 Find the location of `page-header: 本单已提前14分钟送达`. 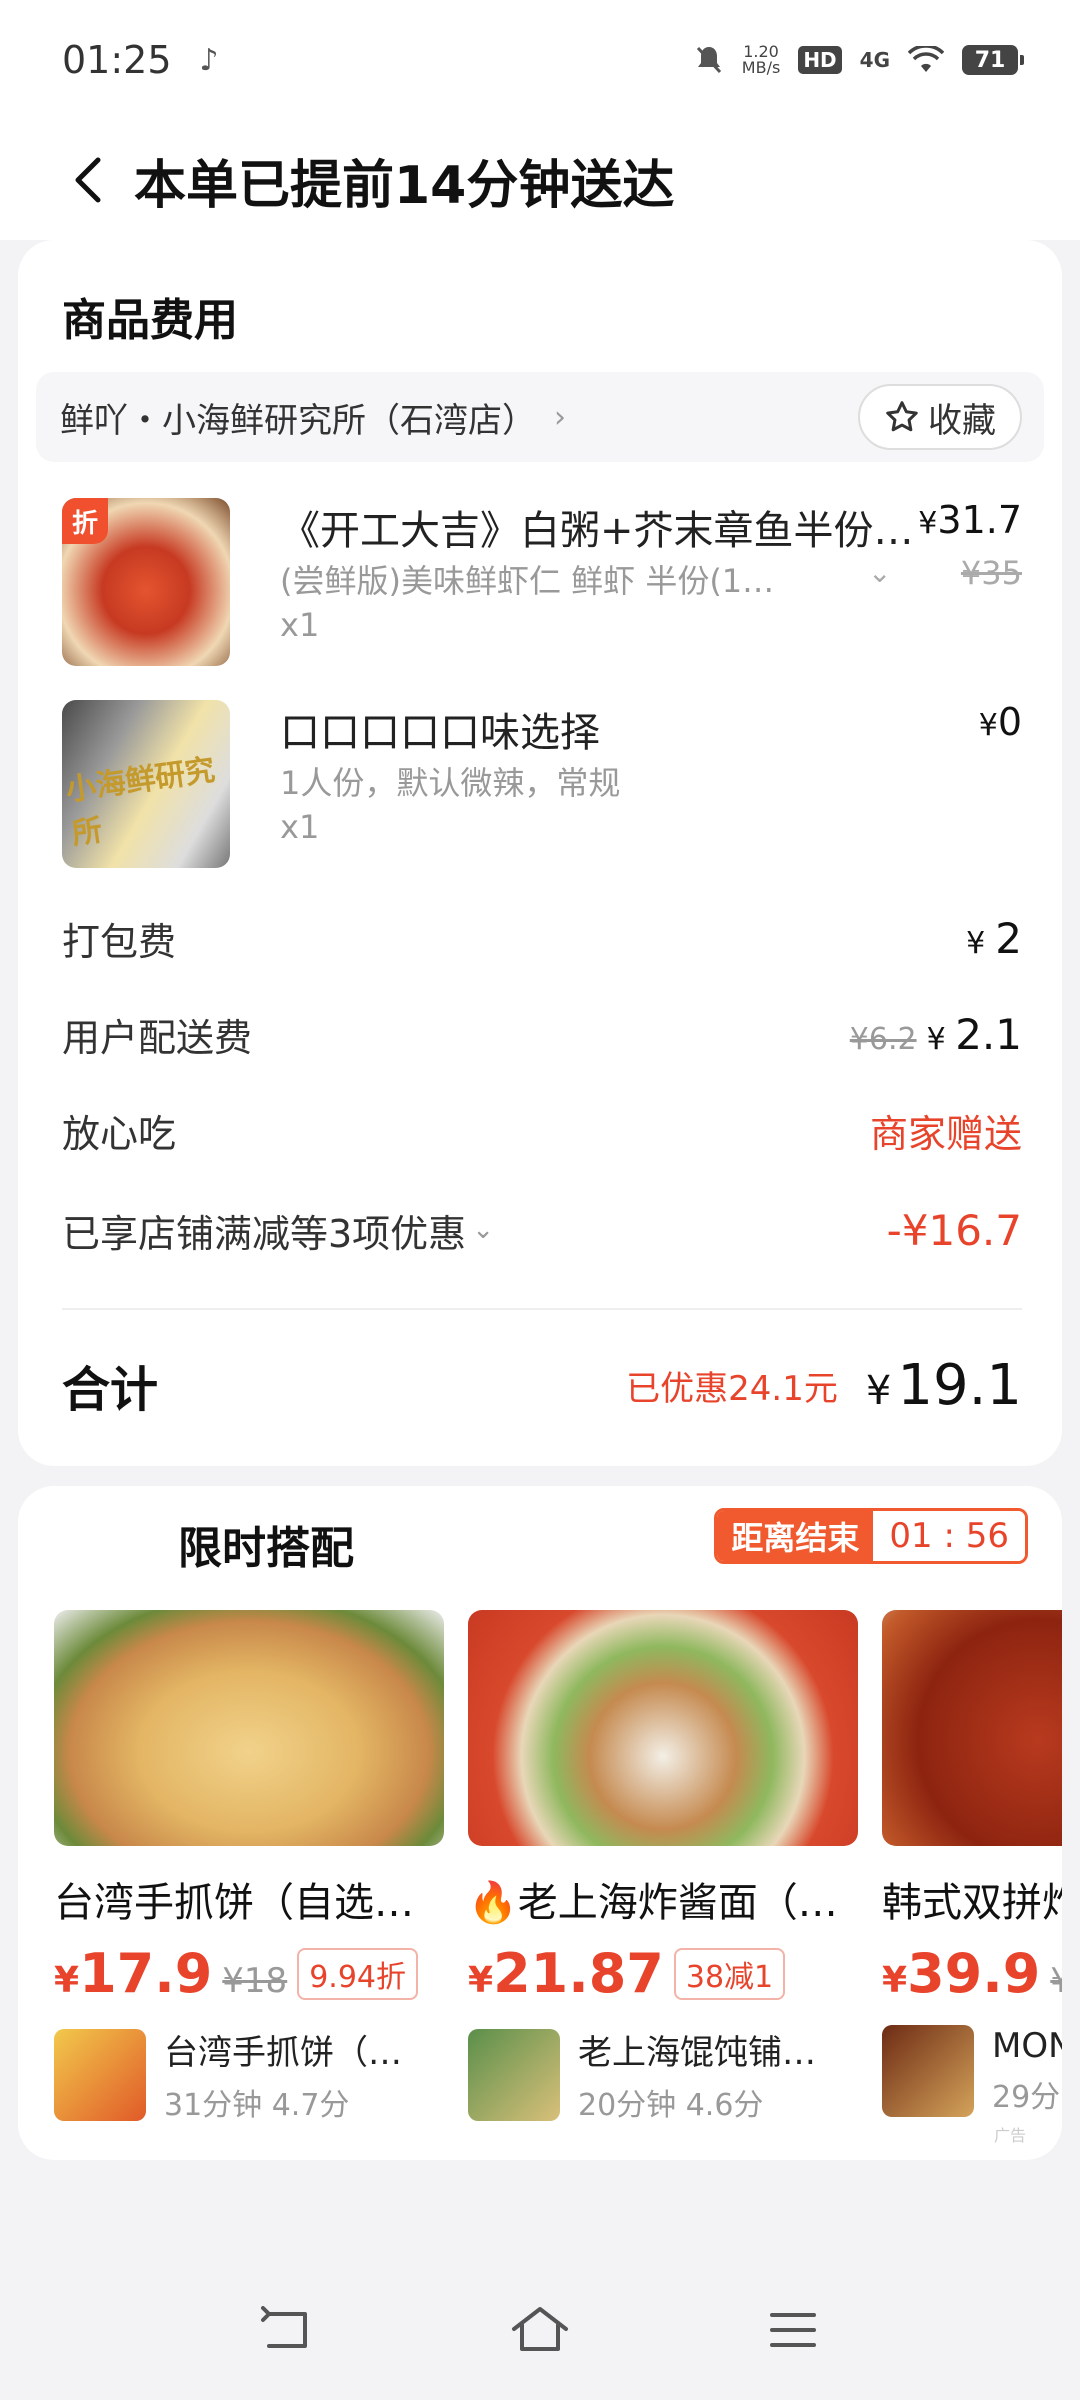

page-header: 本单已提前14分钟送达 is located at coordinates (540, 180).